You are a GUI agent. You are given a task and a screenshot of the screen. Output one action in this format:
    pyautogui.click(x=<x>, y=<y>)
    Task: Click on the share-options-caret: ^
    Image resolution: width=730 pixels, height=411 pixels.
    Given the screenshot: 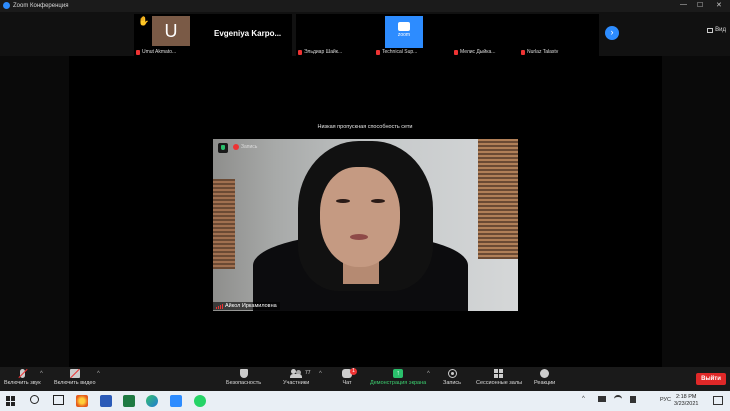 What is the action you would take?
    pyautogui.click(x=428, y=374)
    